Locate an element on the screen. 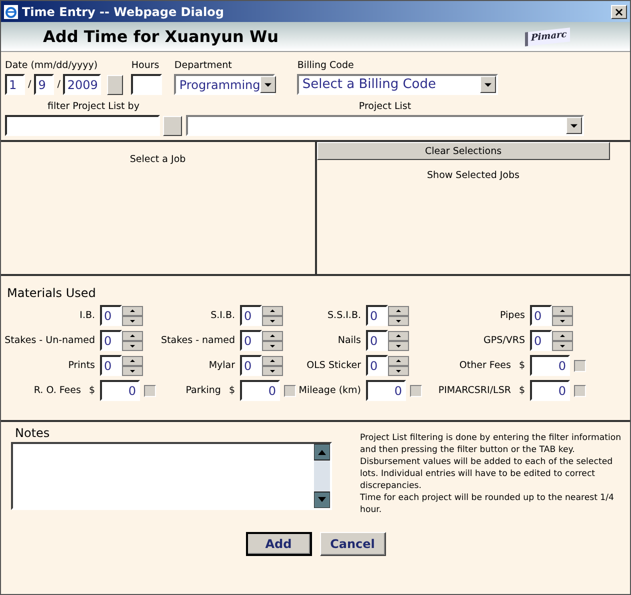 The width and height of the screenshot is (631, 595). day-field: 9 is located at coordinates (44, 84).